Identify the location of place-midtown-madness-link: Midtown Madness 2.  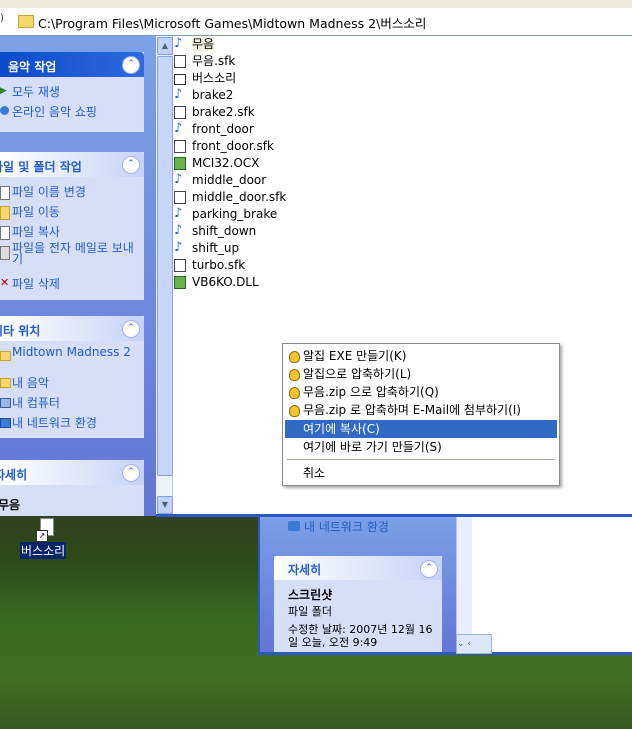
(72, 360).